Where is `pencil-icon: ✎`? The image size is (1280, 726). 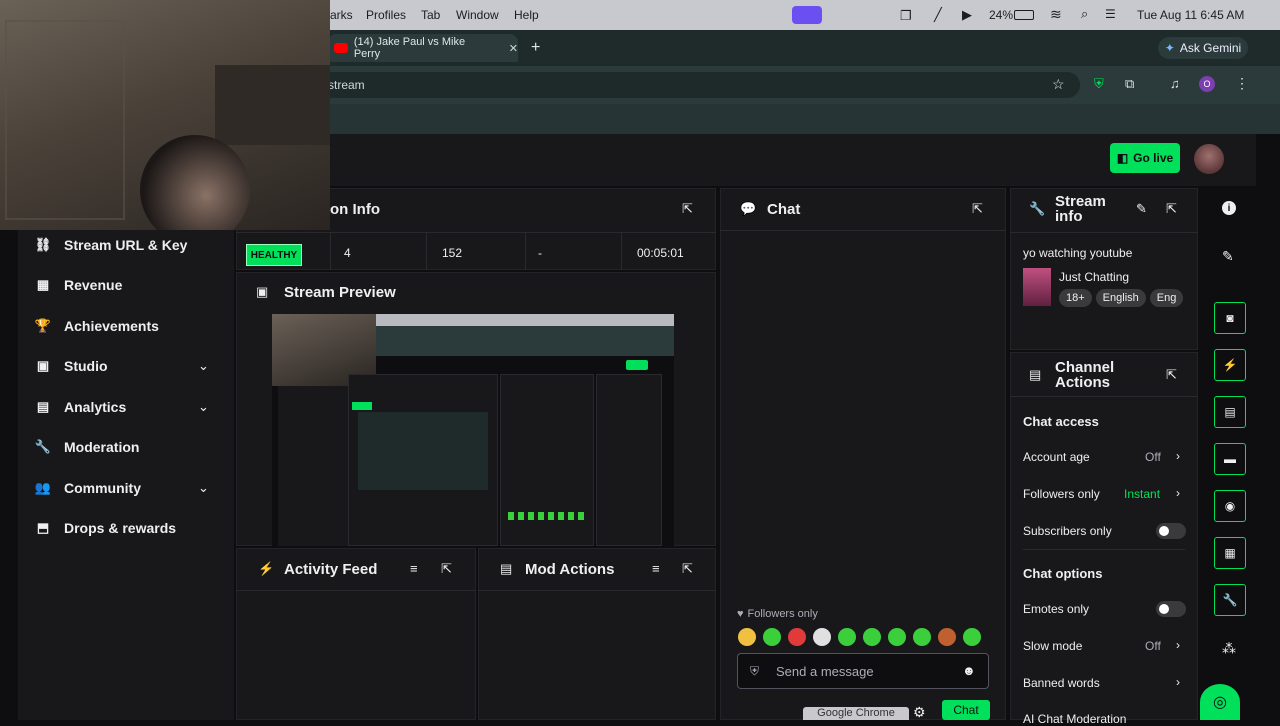
pencil-icon: ✎ is located at coordinates (1228, 256).